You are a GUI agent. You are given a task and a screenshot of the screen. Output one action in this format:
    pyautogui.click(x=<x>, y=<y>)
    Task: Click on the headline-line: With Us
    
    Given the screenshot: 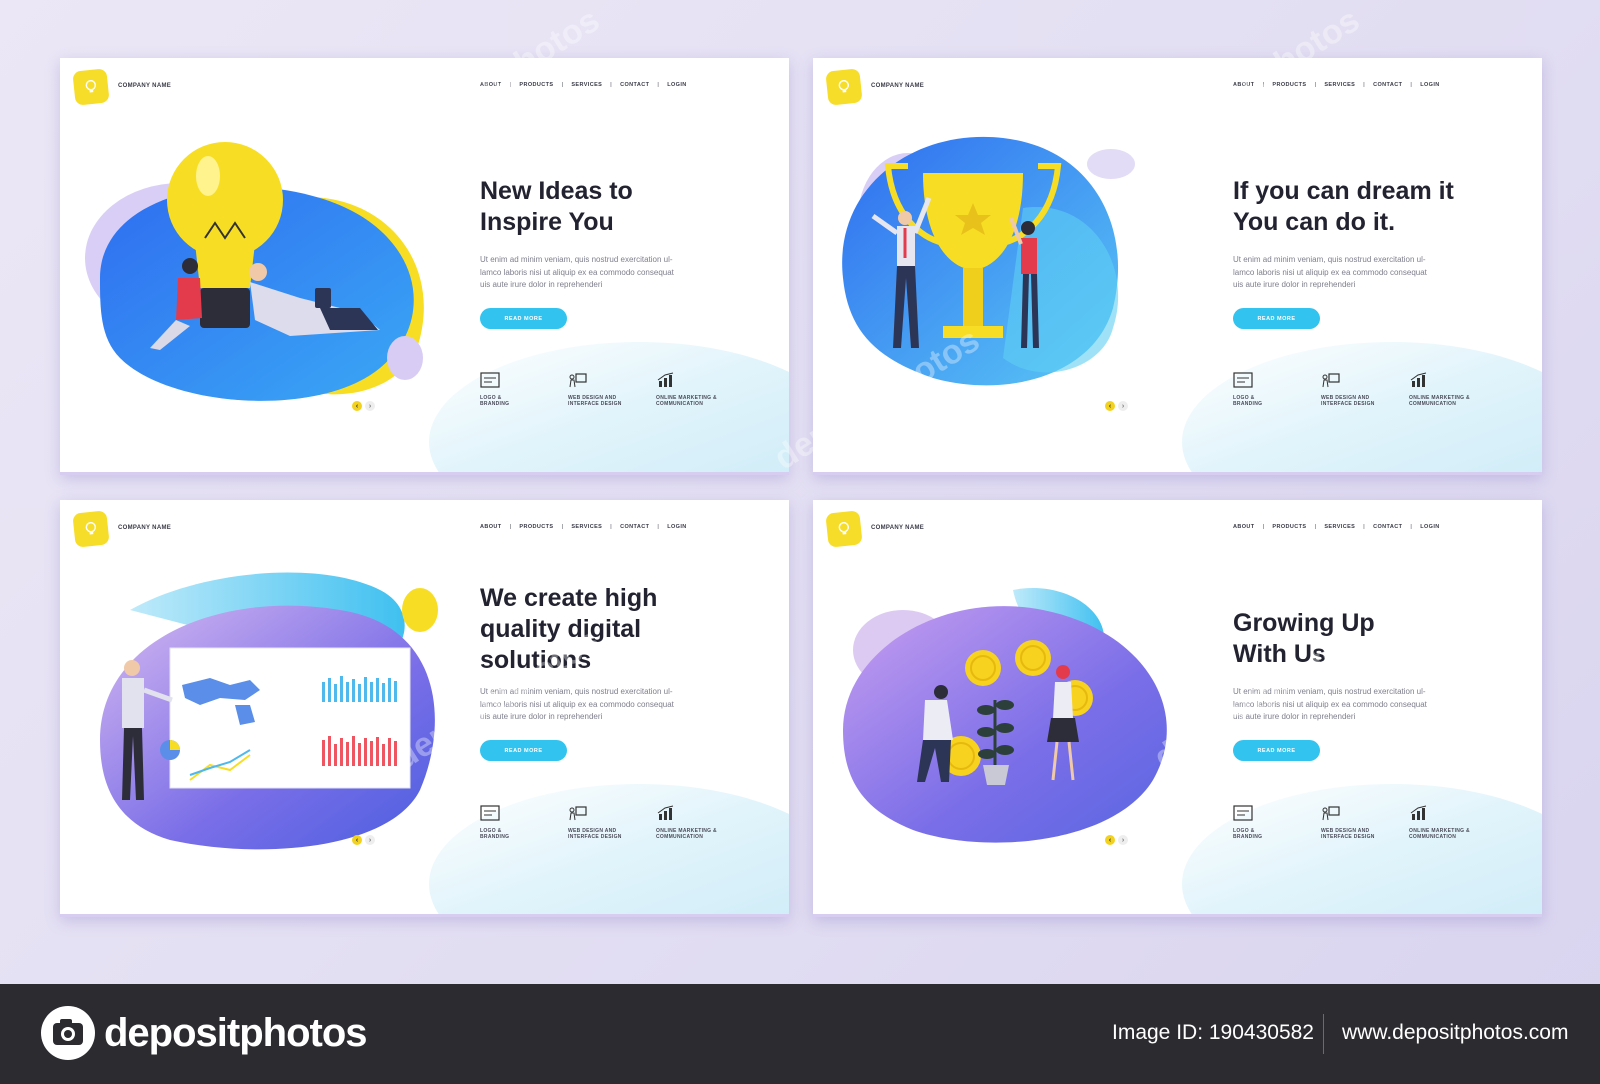 What is the action you would take?
    pyautogui.click(x=1279, y=654)
    